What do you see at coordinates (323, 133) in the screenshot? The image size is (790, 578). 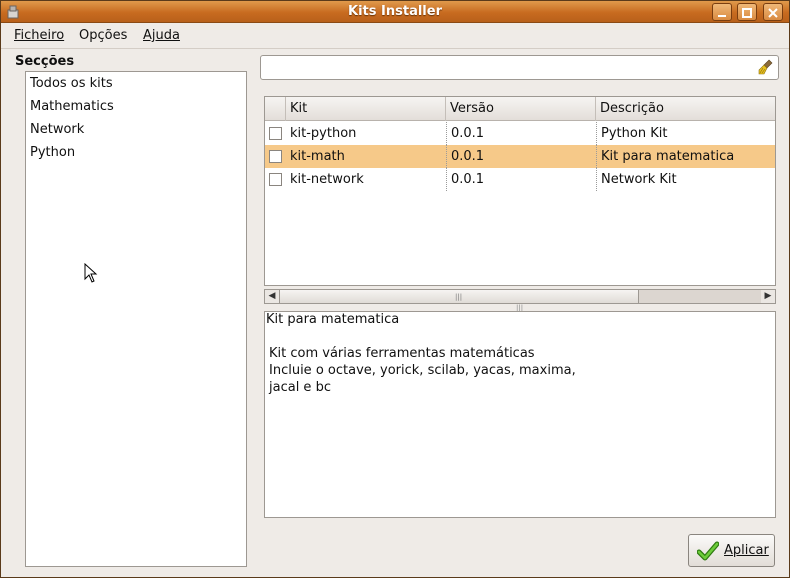 I see `cell-kit: kit-python` at bounding box center [323, 133].